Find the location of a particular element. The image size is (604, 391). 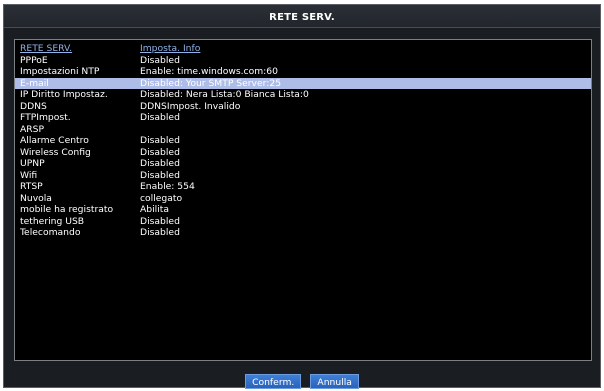

service-name: PPPoE is located at coordinates (34, 60).